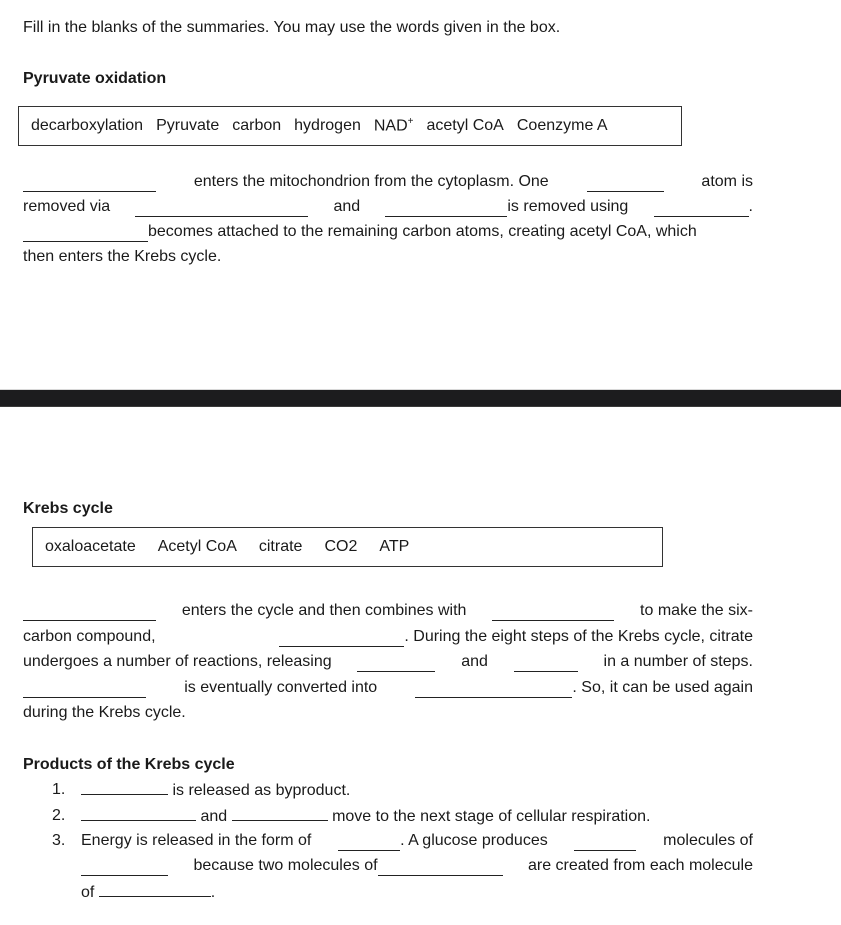  What do you see at coordinates (261, 790) in the screenshot?
I see `product-text: is released as byproduct.` at bounding box center [261, 790].